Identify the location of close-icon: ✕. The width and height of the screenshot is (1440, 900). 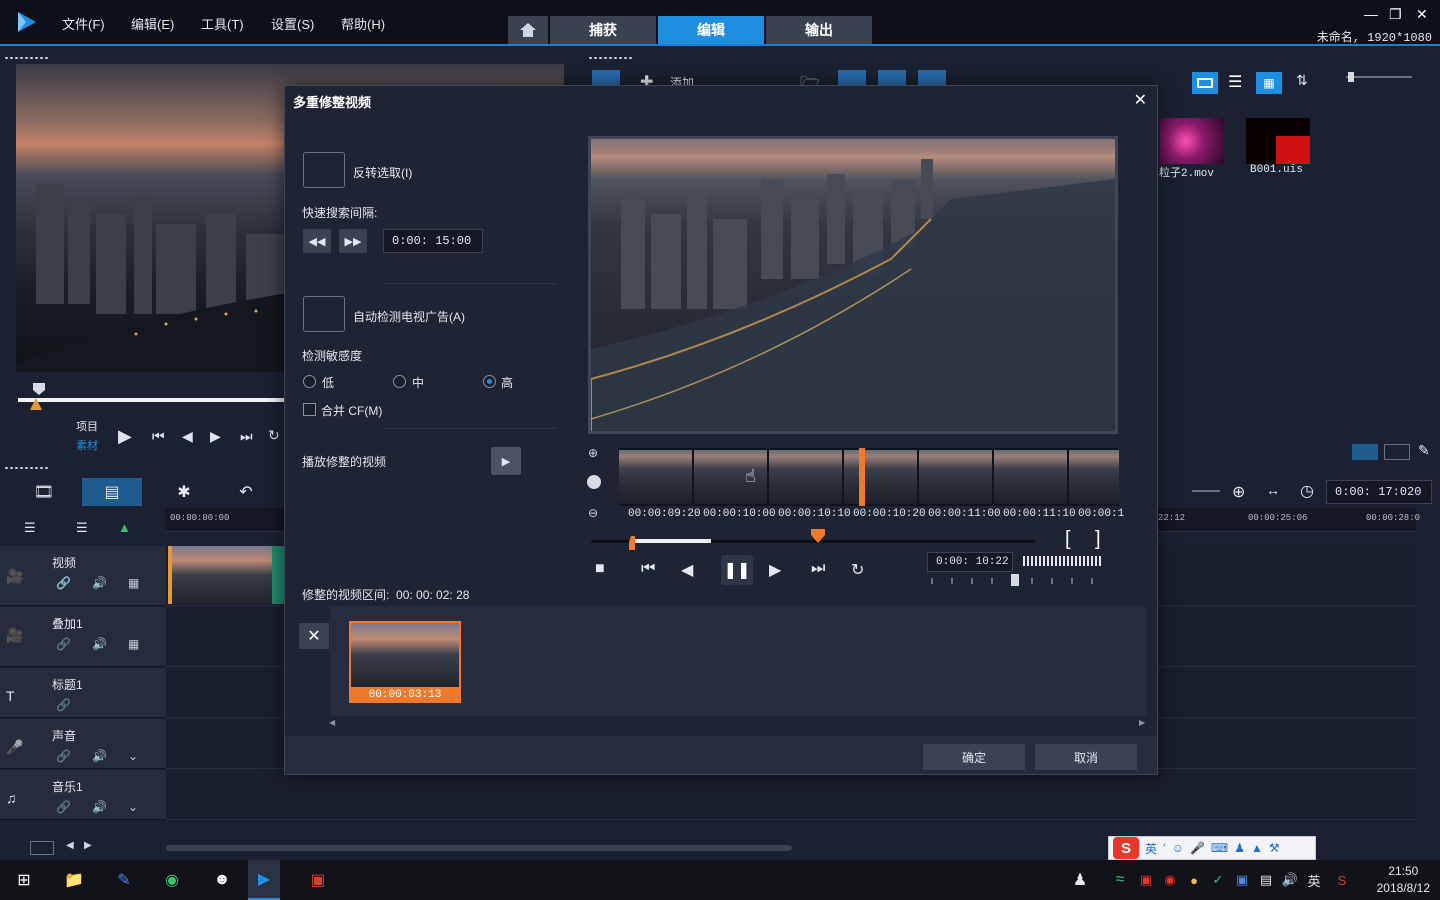
(1422, 14).